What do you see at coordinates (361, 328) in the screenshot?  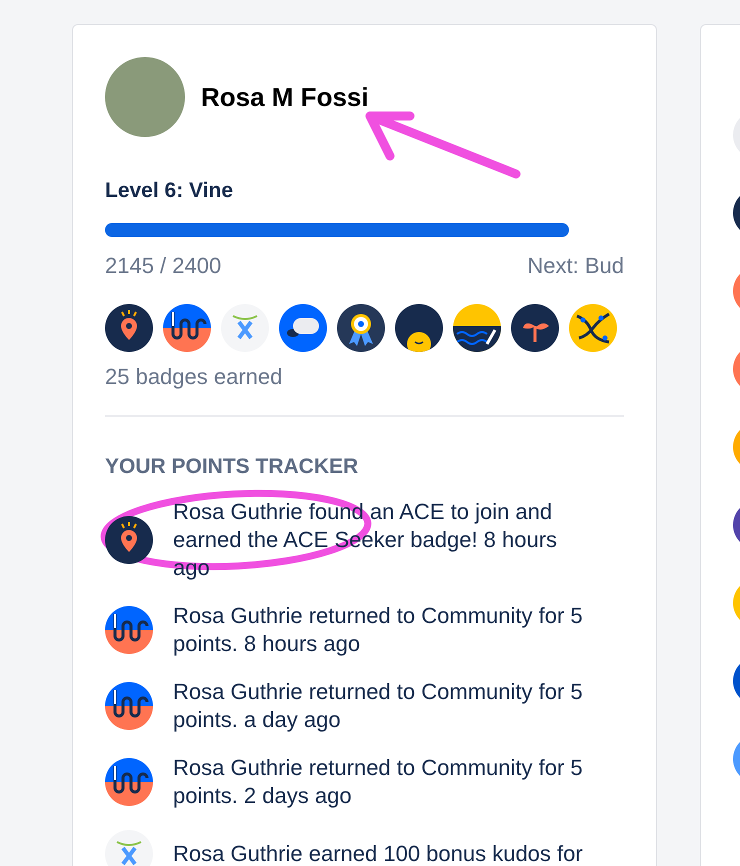 I see `medal-badge-icon` at bounding box center [361, 328].